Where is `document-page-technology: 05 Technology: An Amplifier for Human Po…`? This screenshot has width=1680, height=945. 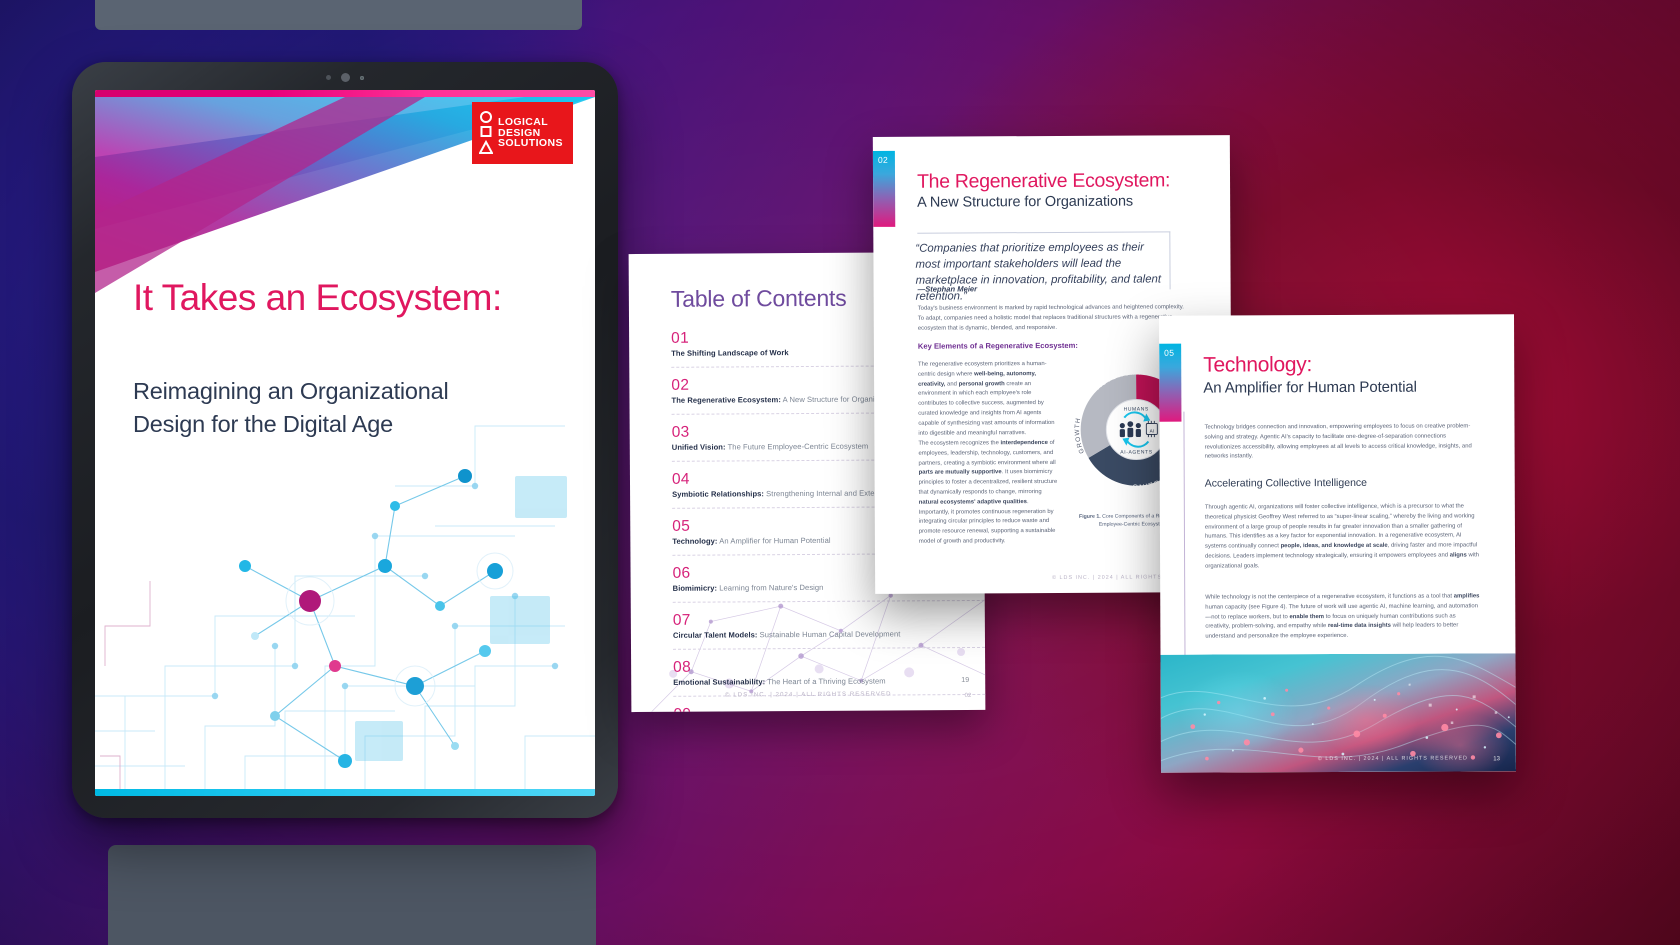 document-page-technology: 05 Technology: An Amplifier for Human Po… is located at coordinates (1337, 543).